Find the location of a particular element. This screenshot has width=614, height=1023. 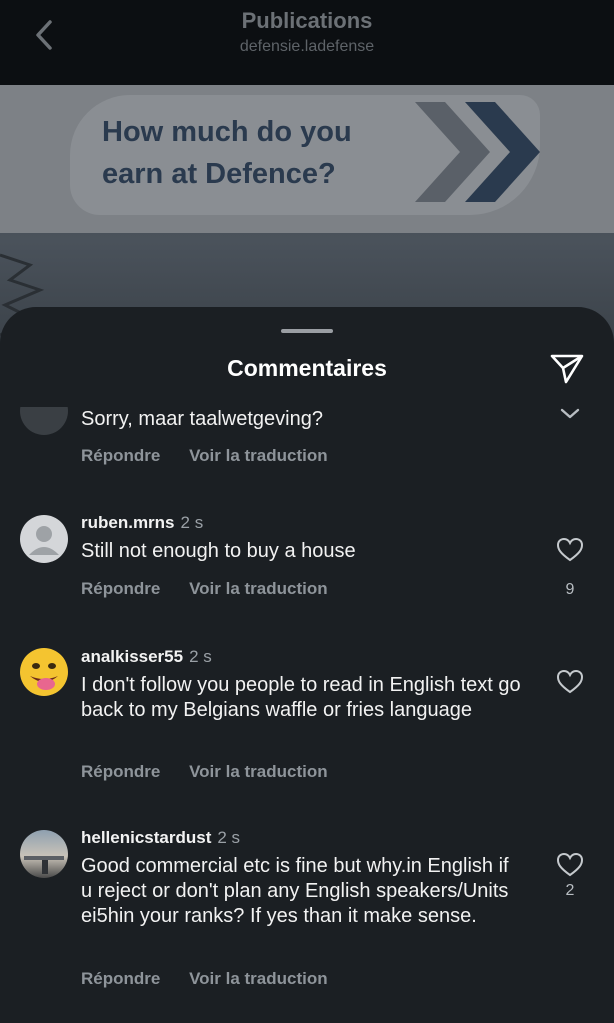

collapse-chevron-icon is located at coordinates (570, 417).